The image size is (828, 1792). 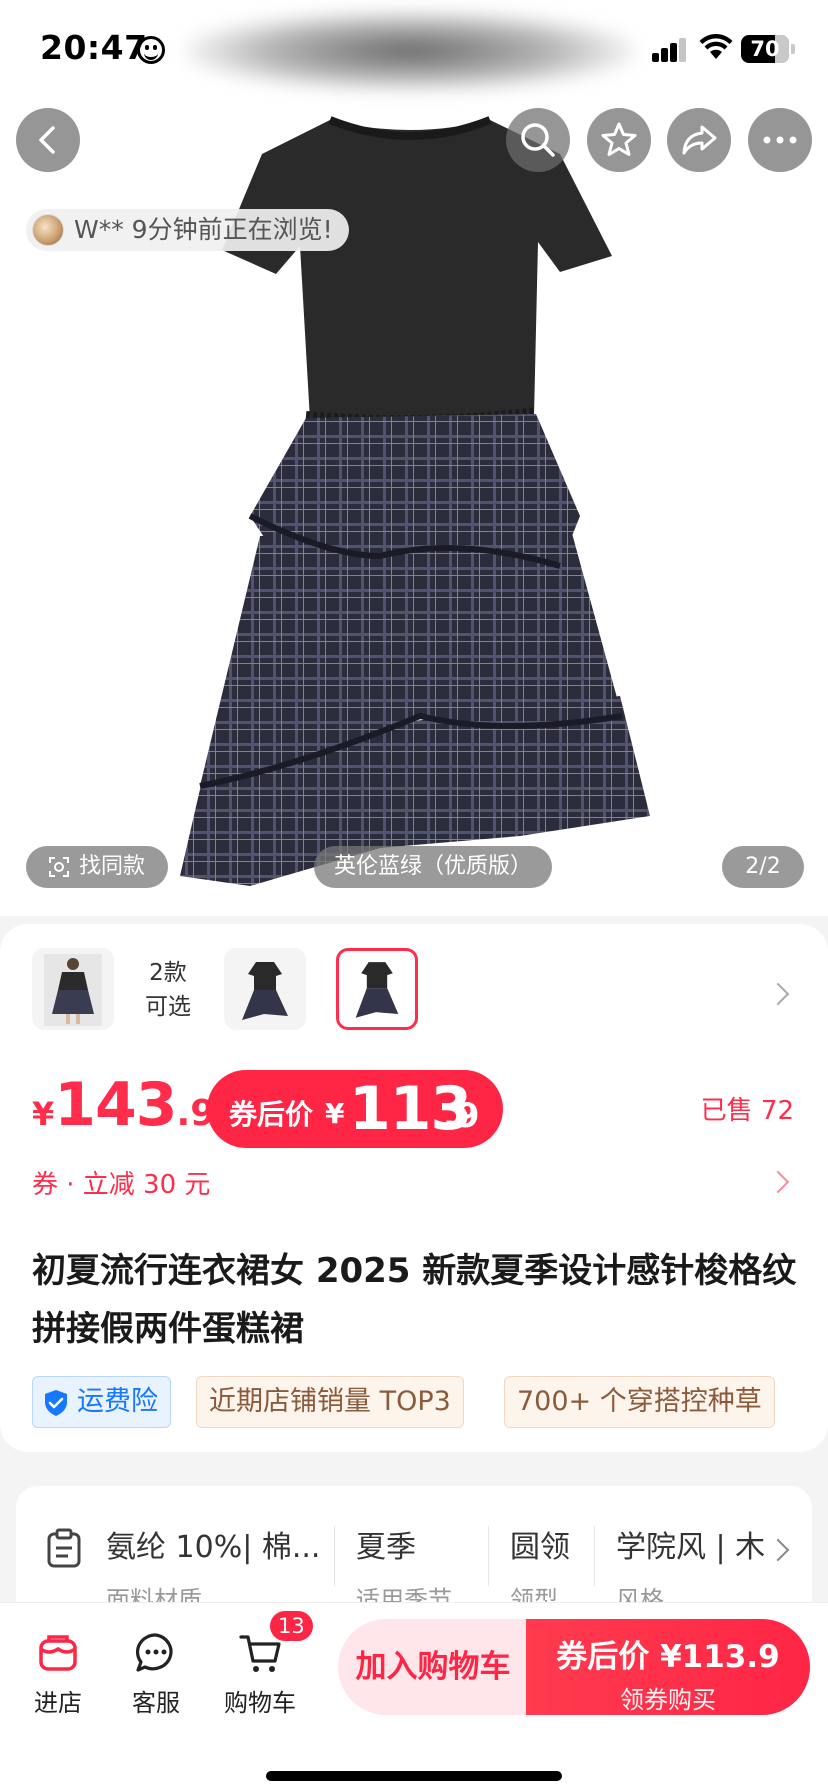 I want to click on cart-button: 购物车, so click(x=260, y=1674).